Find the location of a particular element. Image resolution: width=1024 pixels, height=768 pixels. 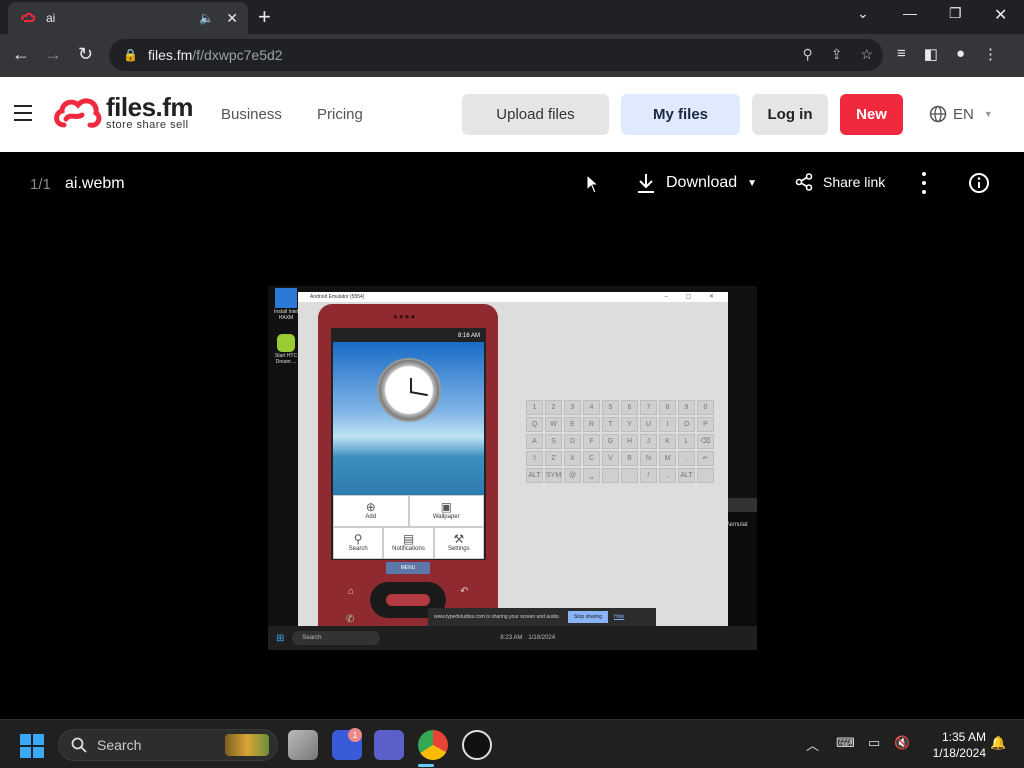

emulator-key: Q is located at coordinates (534, 424).